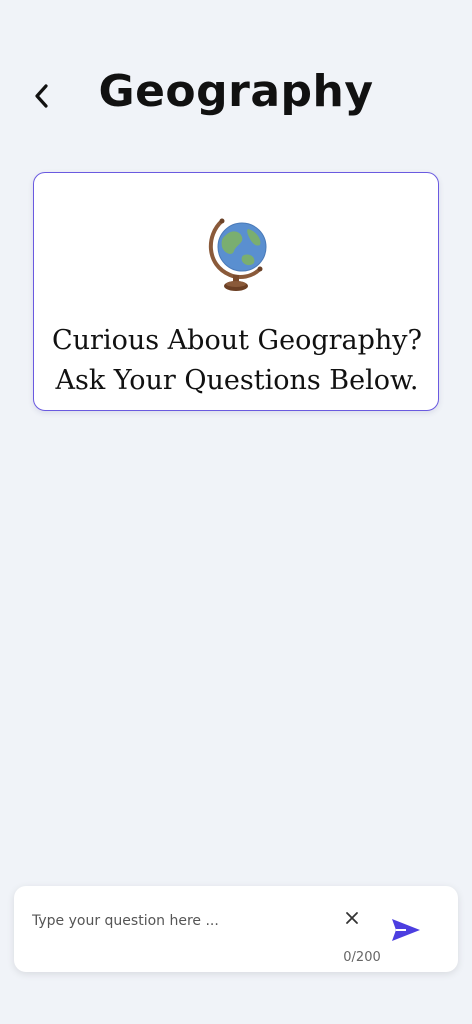 The image size is (472, 1024). I want to click on character-counter: 0/200, so click(362, 957).